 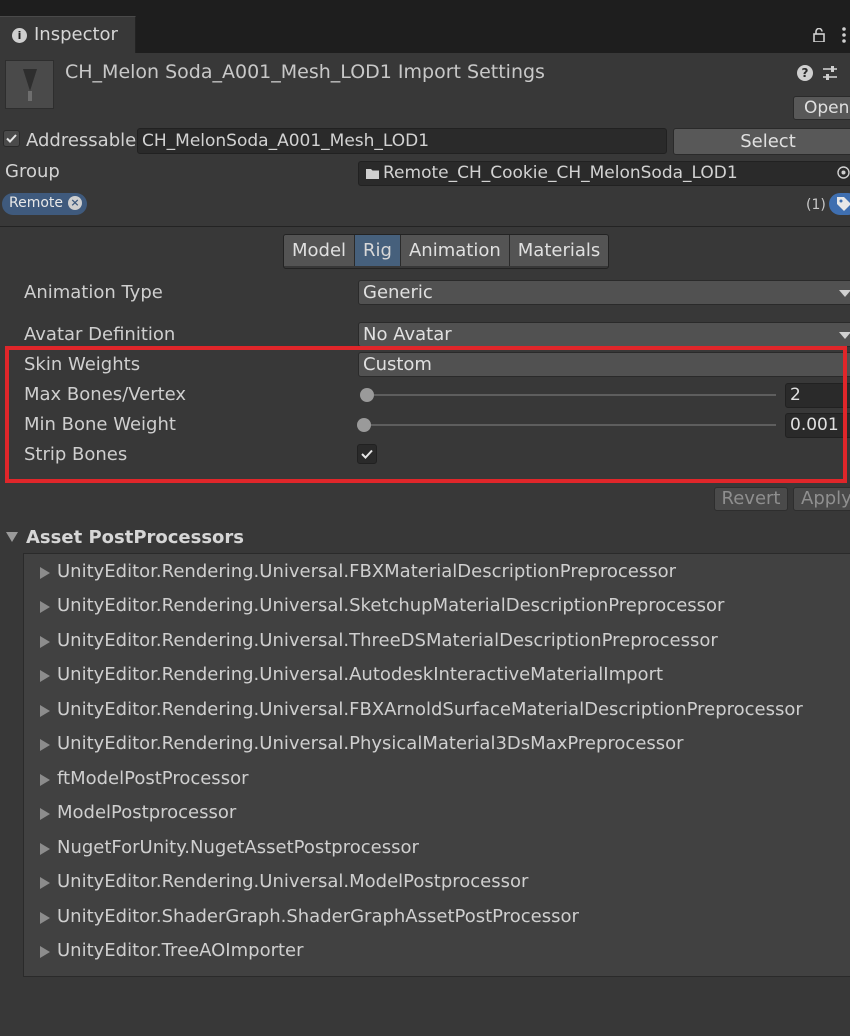 I want to click on object-picker-icon, so click(x=843, y=172).